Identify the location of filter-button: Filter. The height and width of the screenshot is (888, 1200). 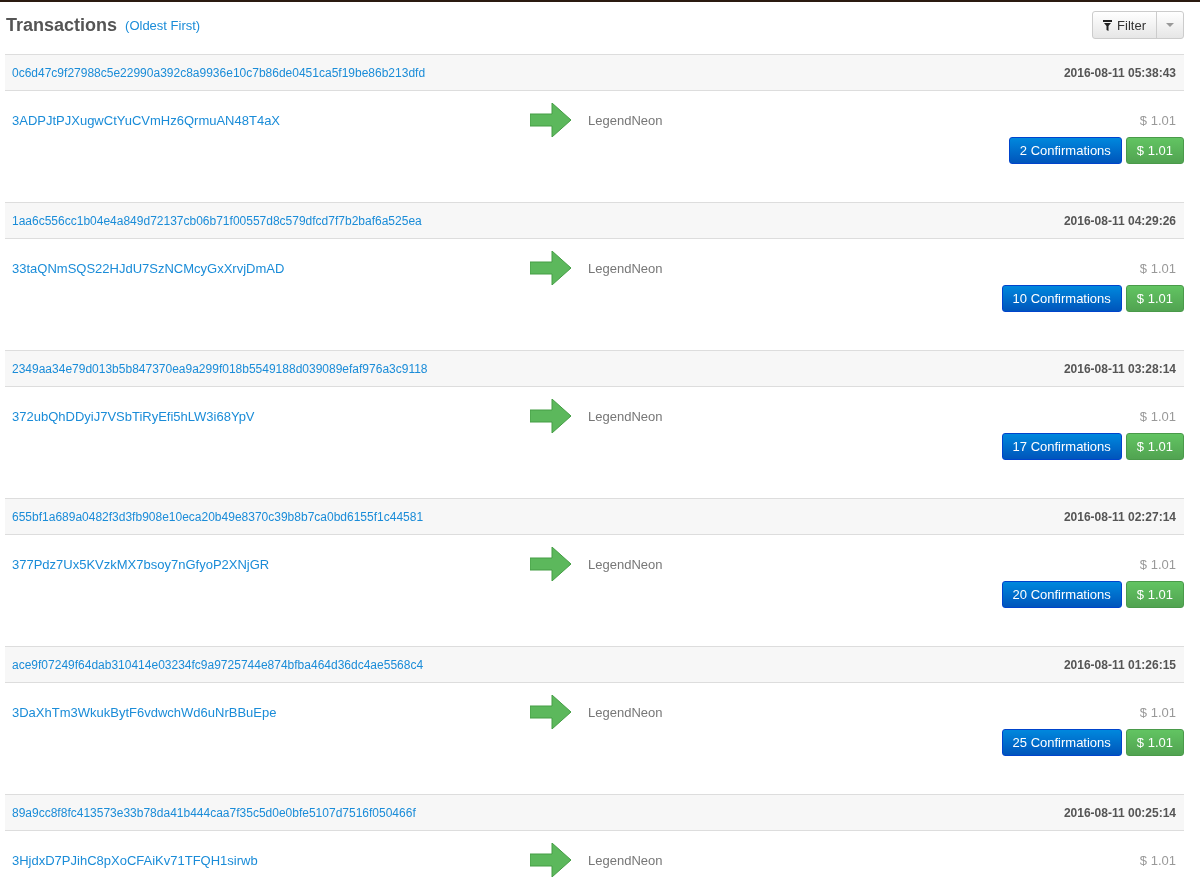
(1125, 25).